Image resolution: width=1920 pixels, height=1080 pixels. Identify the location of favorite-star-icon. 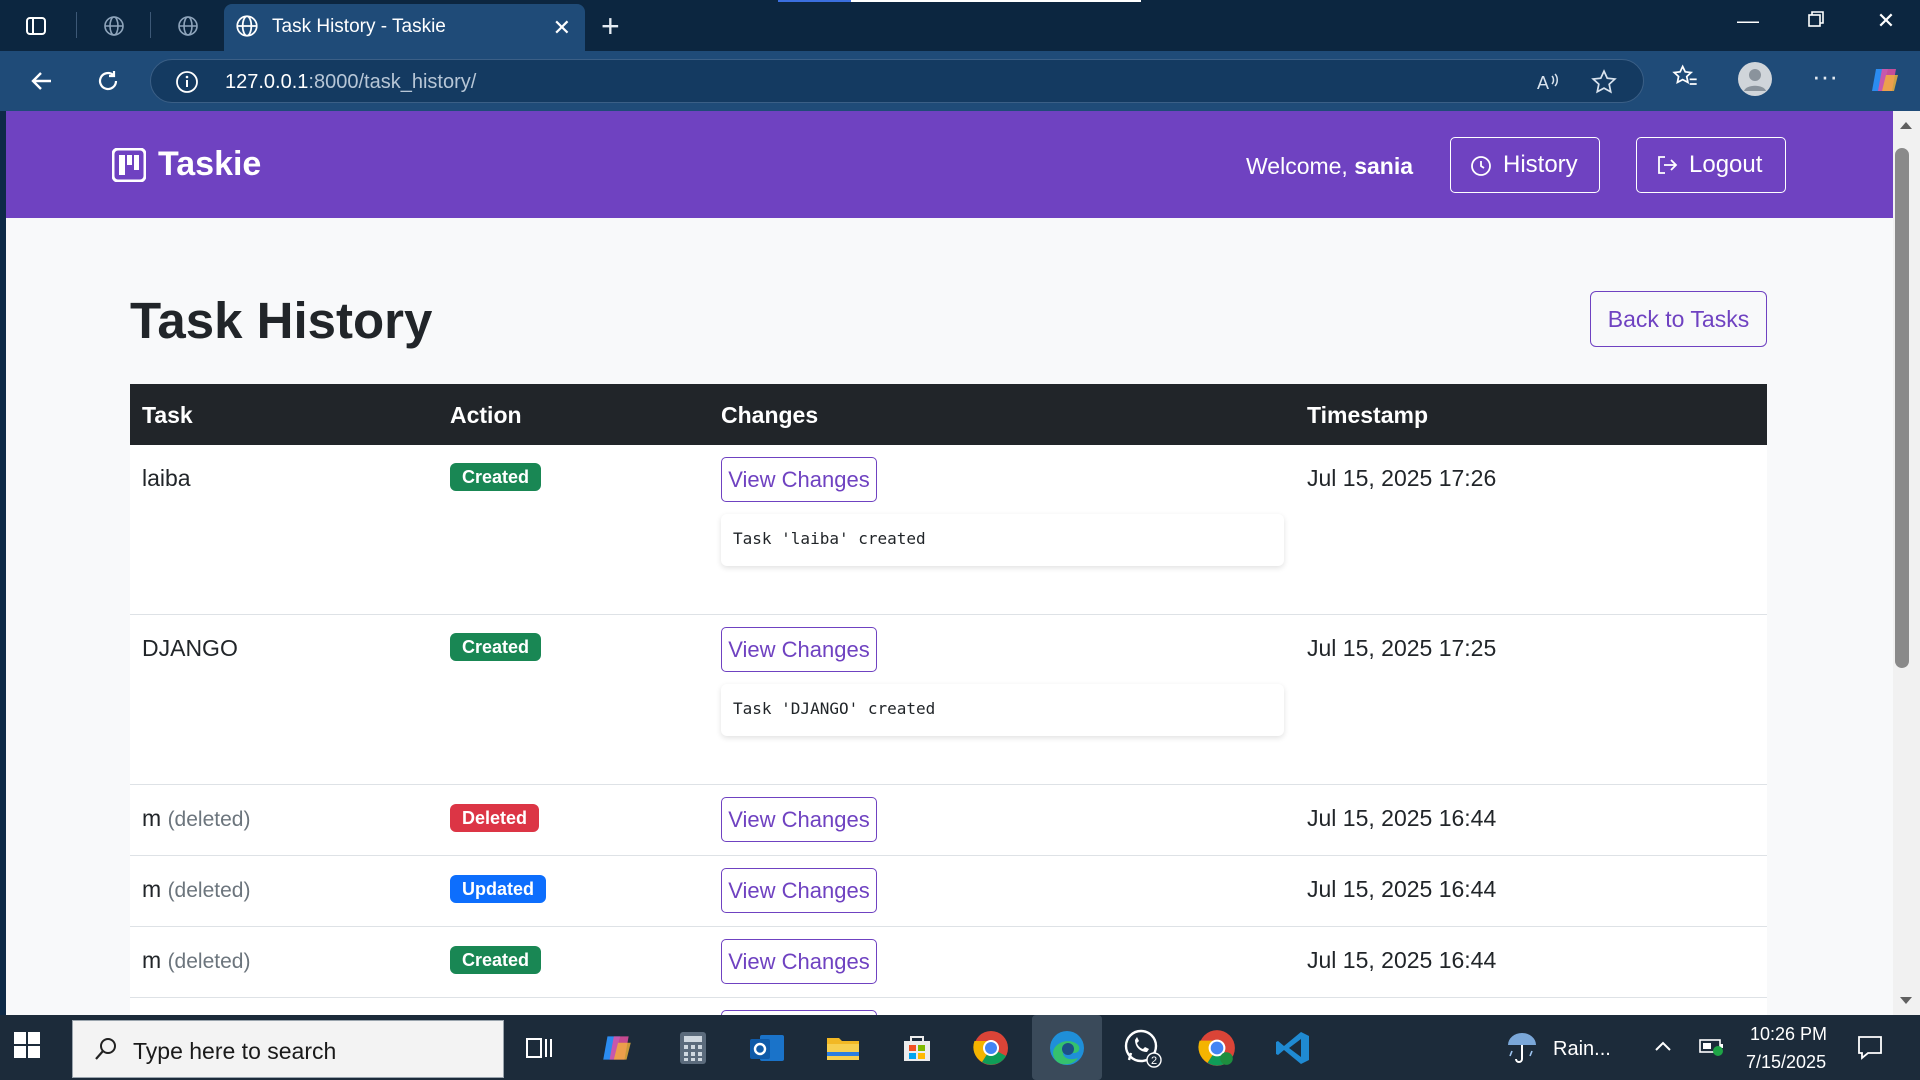
(1604, 84).